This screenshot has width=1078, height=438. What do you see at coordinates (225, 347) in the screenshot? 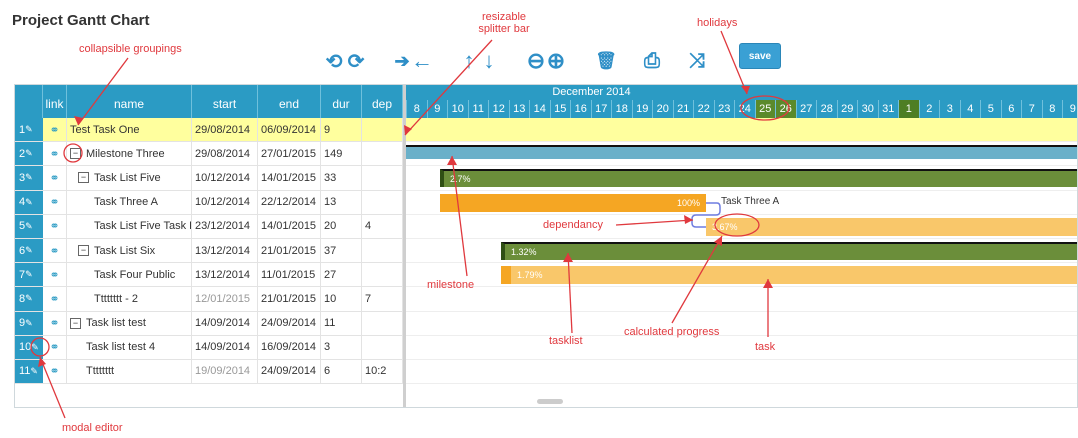
I see `start-cell: 14/09/2014` at bounding box center [225, 347].